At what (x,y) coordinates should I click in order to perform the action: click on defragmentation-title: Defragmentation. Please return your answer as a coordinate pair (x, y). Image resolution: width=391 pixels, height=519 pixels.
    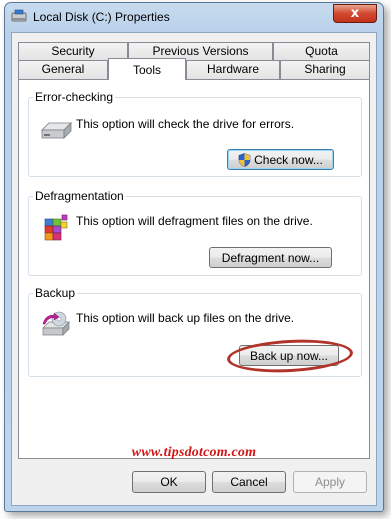
    Looking at the image, I should click on (79, 196).